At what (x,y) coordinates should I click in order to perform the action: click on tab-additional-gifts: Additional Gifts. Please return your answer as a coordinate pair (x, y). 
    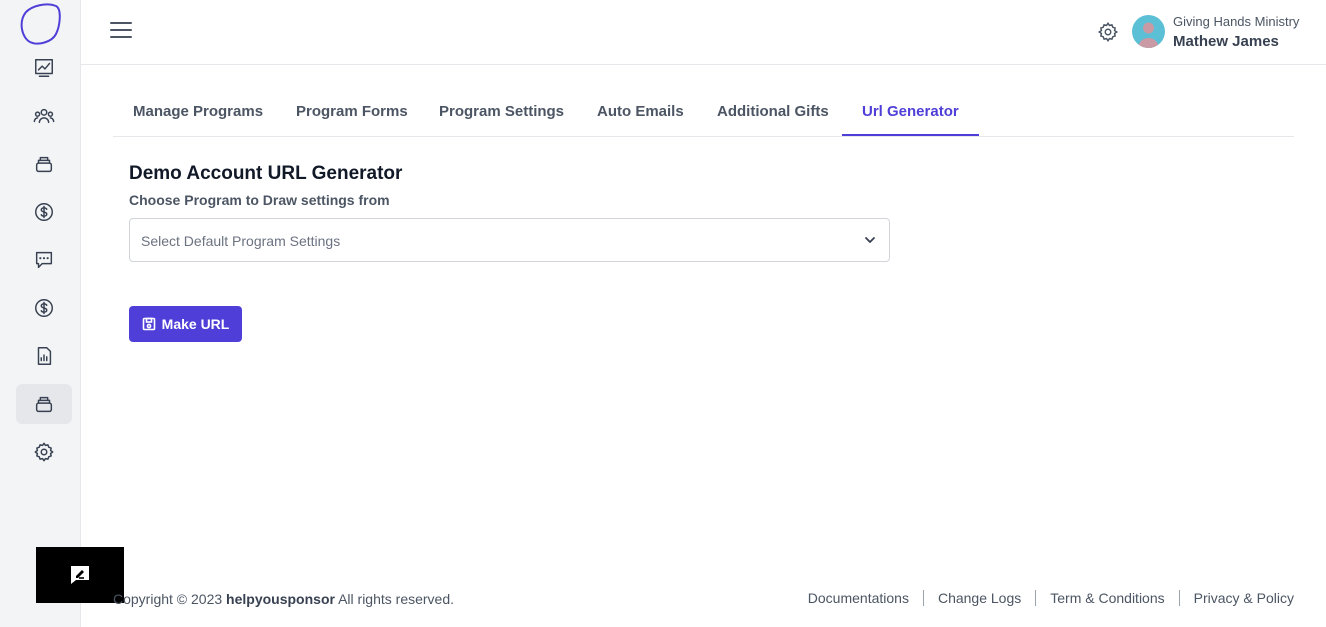
    Looking at the image, I should click on (773, 114).